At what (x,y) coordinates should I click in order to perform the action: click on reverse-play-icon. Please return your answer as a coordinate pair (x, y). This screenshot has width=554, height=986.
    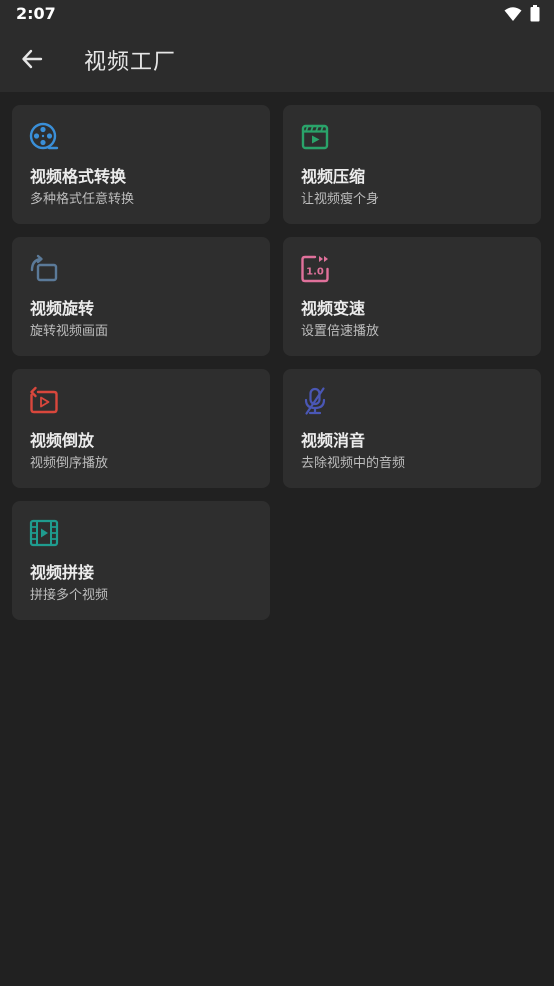
    Looking at the image, I should click on (44, 401).